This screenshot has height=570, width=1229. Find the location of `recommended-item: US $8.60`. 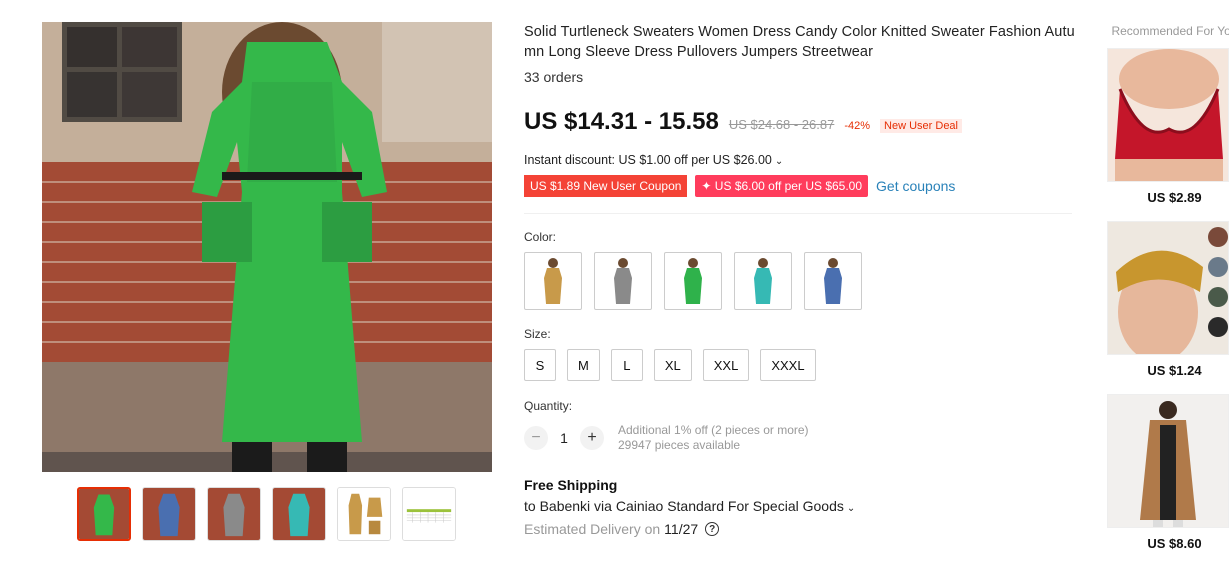

recommended-item: US $8.60 is located at coordinates (1168, 472).